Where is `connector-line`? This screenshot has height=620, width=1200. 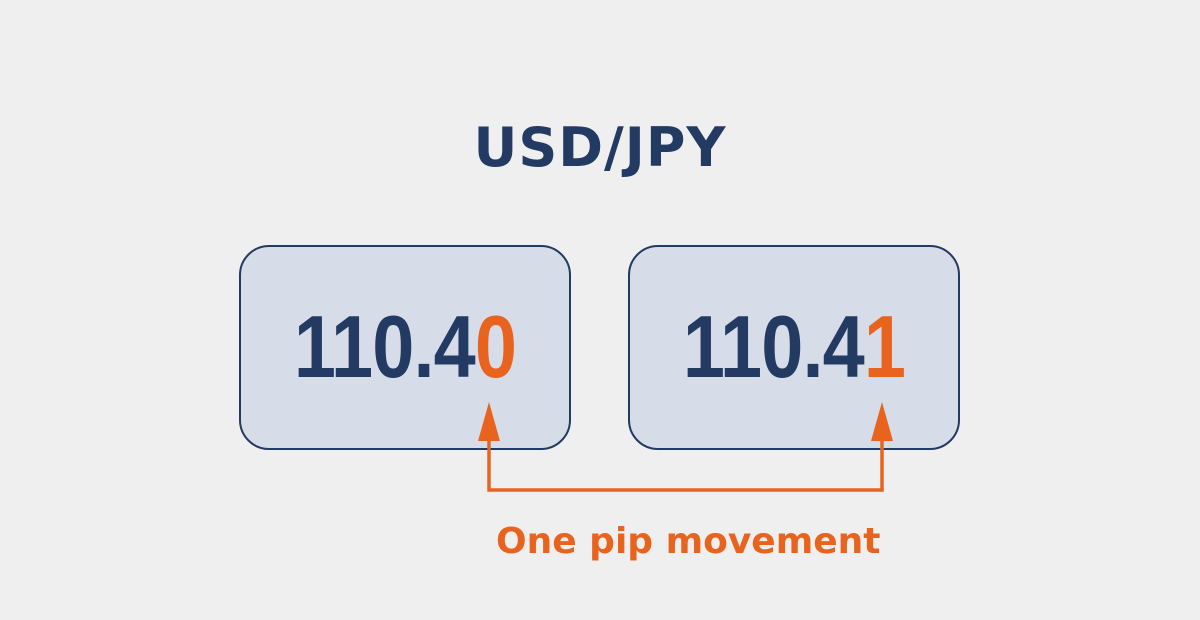 connector-line is located at coordinates (685, 466).